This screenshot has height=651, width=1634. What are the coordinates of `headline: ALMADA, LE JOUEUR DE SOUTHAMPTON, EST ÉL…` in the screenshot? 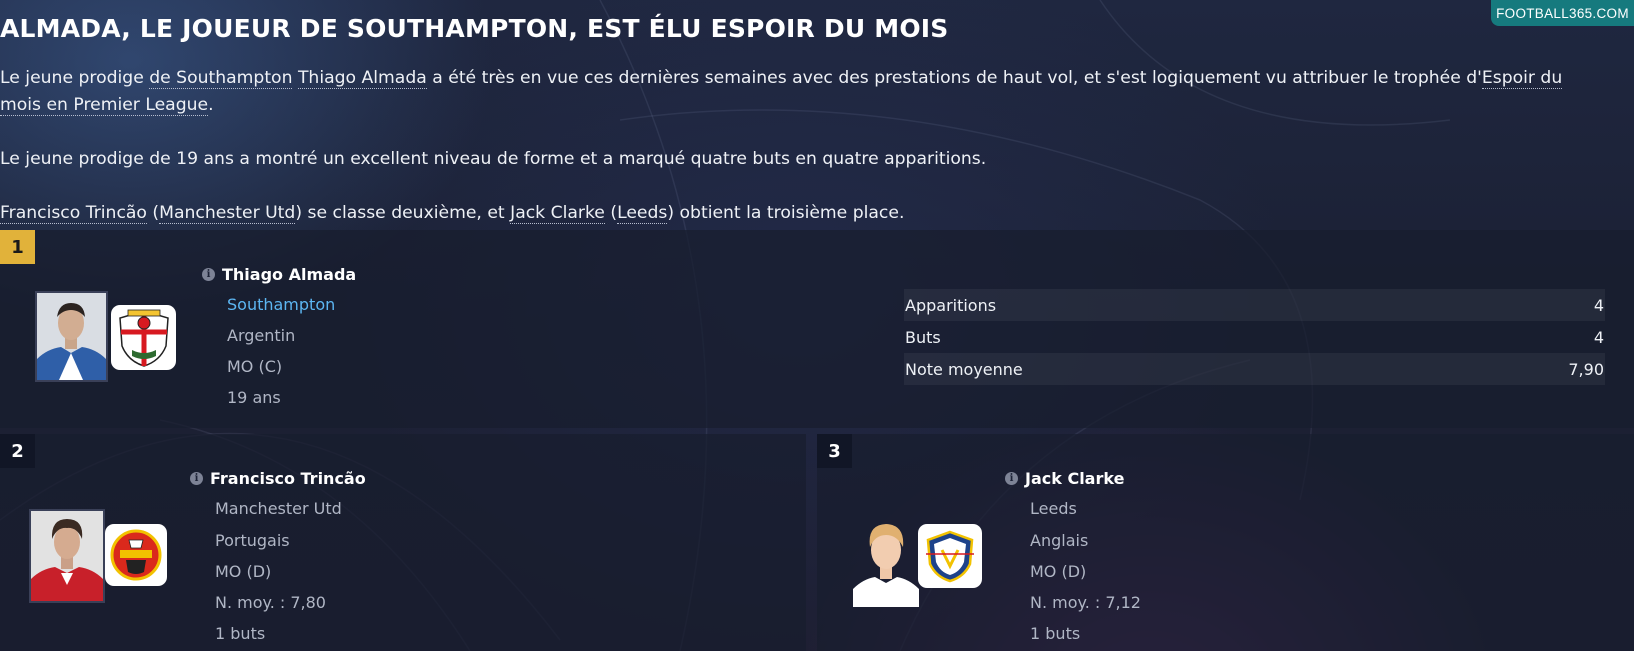 It's located at (474, 28).